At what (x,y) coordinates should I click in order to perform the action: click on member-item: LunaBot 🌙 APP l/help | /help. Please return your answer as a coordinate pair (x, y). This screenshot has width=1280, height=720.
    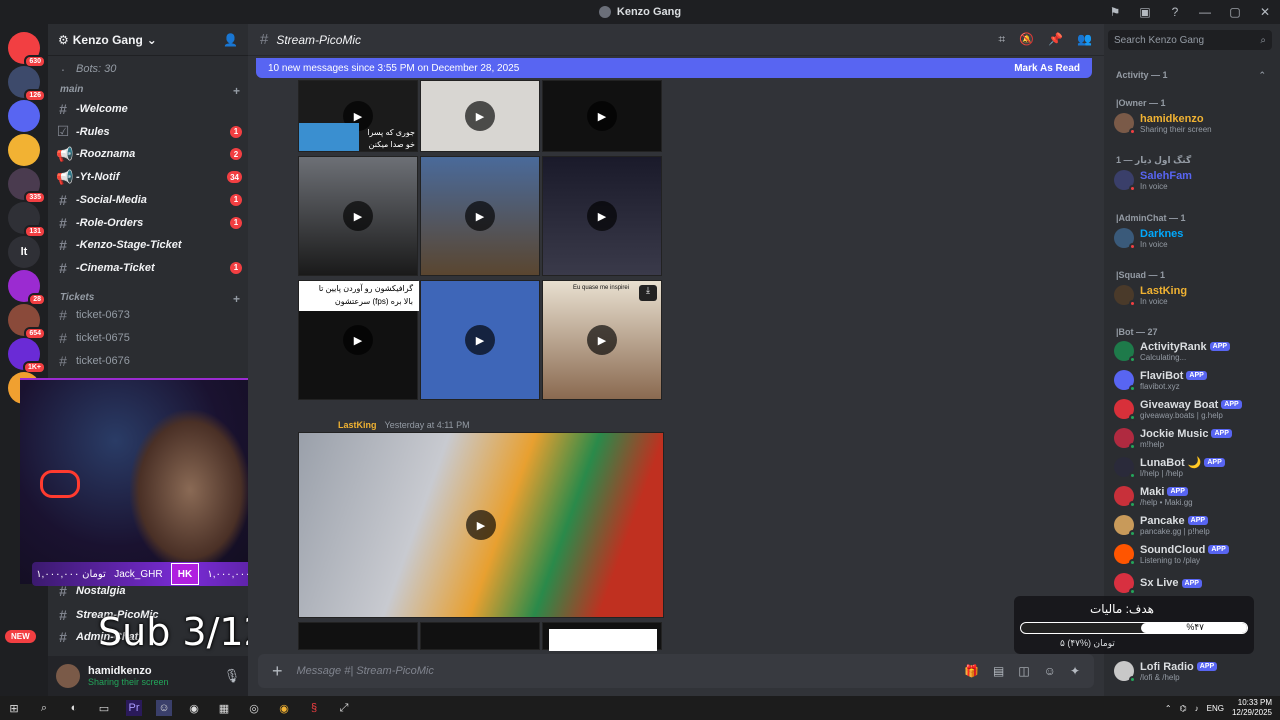
    Looking at the image, I should click on (1194, 467).